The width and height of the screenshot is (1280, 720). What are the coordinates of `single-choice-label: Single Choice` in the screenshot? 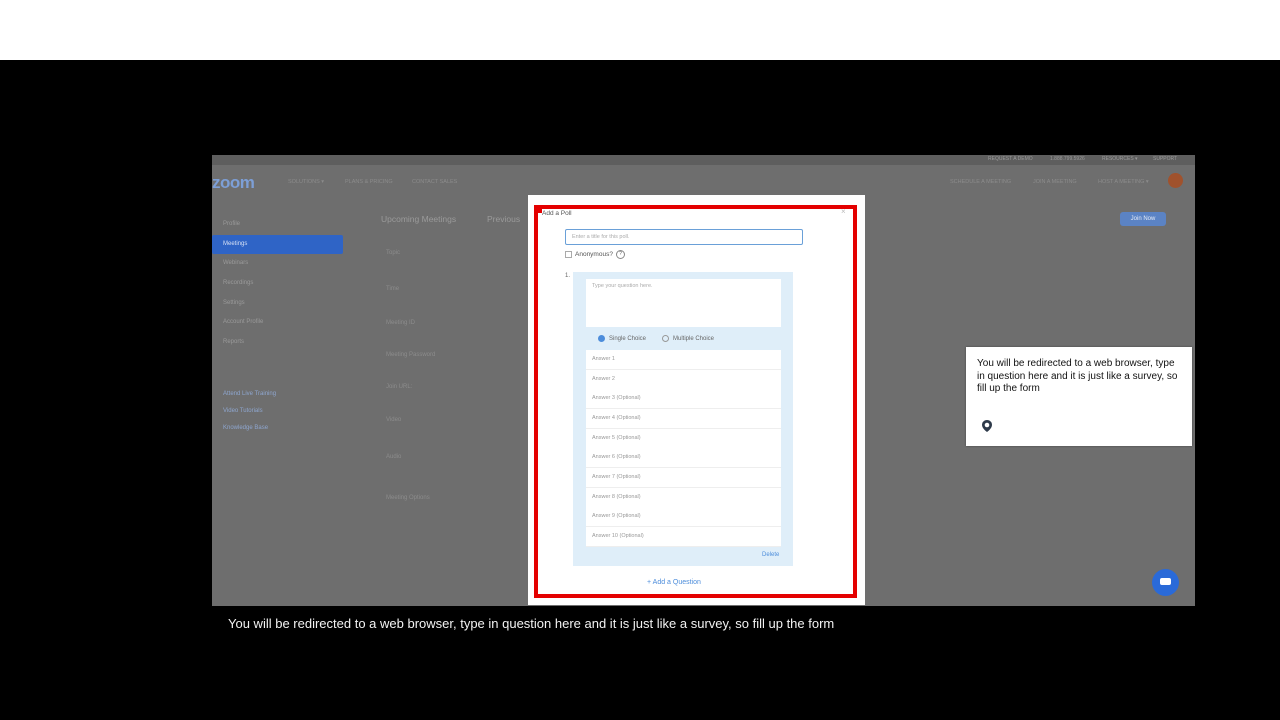 It's located at (628, 339).